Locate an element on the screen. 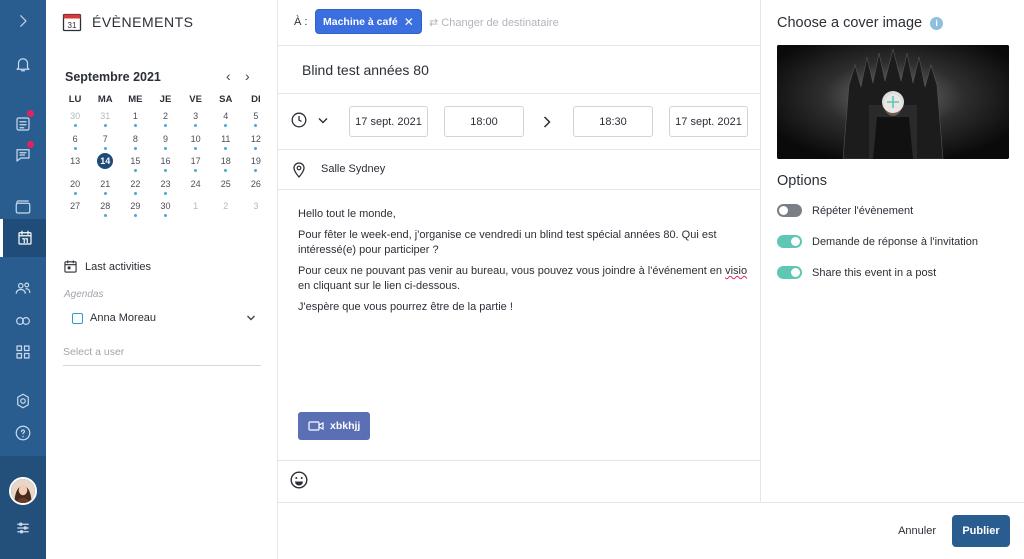 The image size is (1024, 559). info-icon: i is located at coordinates (937, 23).